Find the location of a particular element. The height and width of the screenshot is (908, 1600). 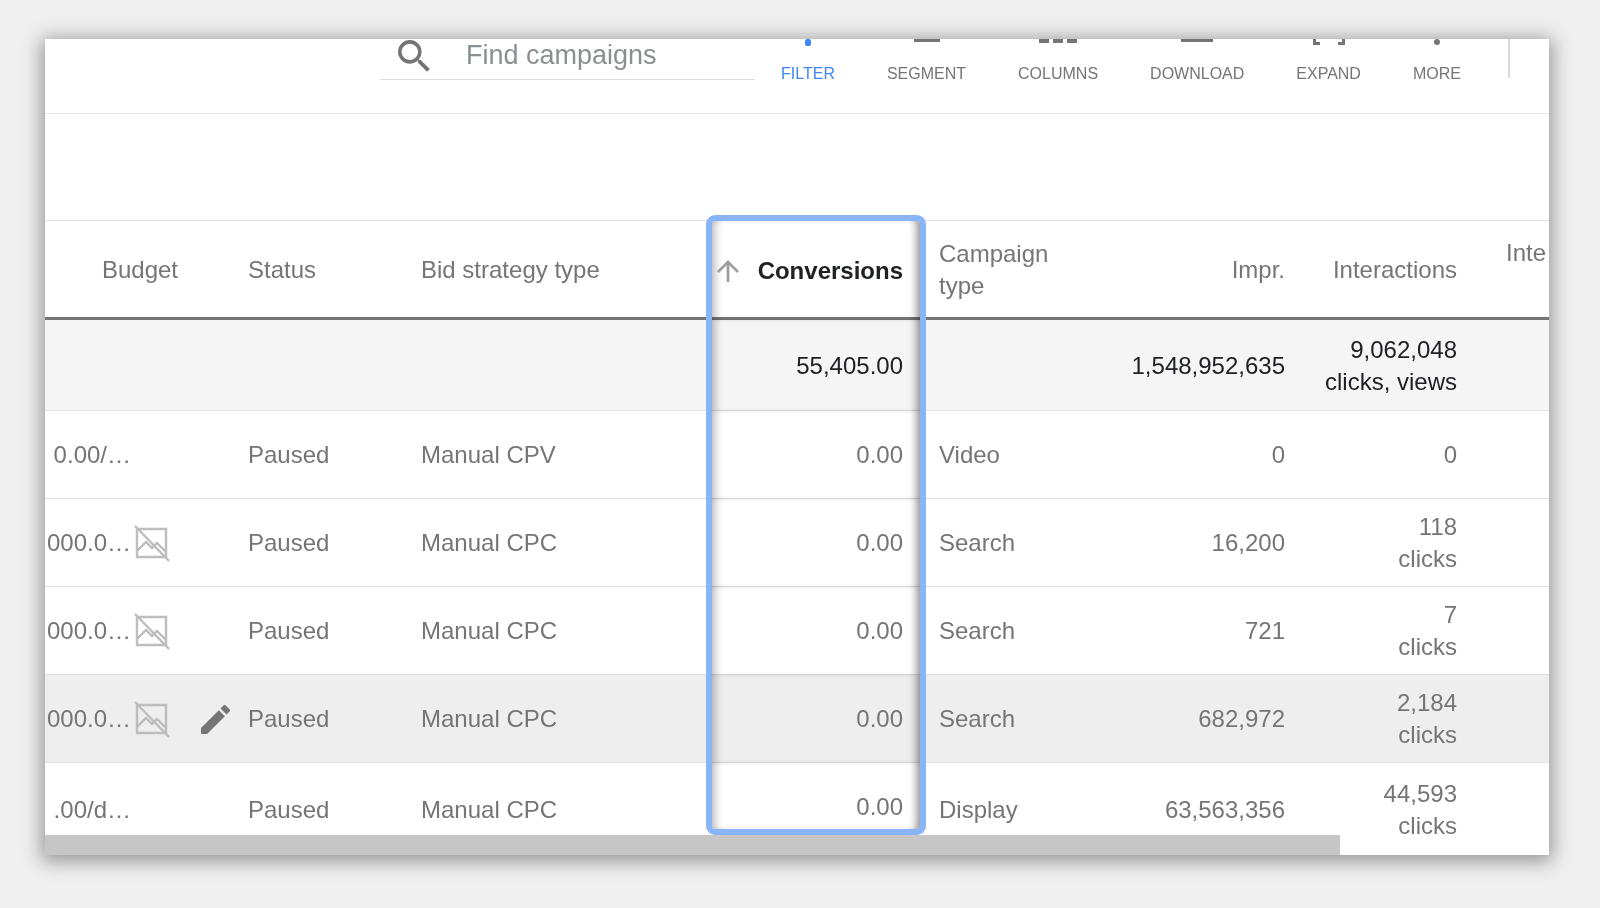

campaign-type-text: Display is located at coordinates (978, 810).